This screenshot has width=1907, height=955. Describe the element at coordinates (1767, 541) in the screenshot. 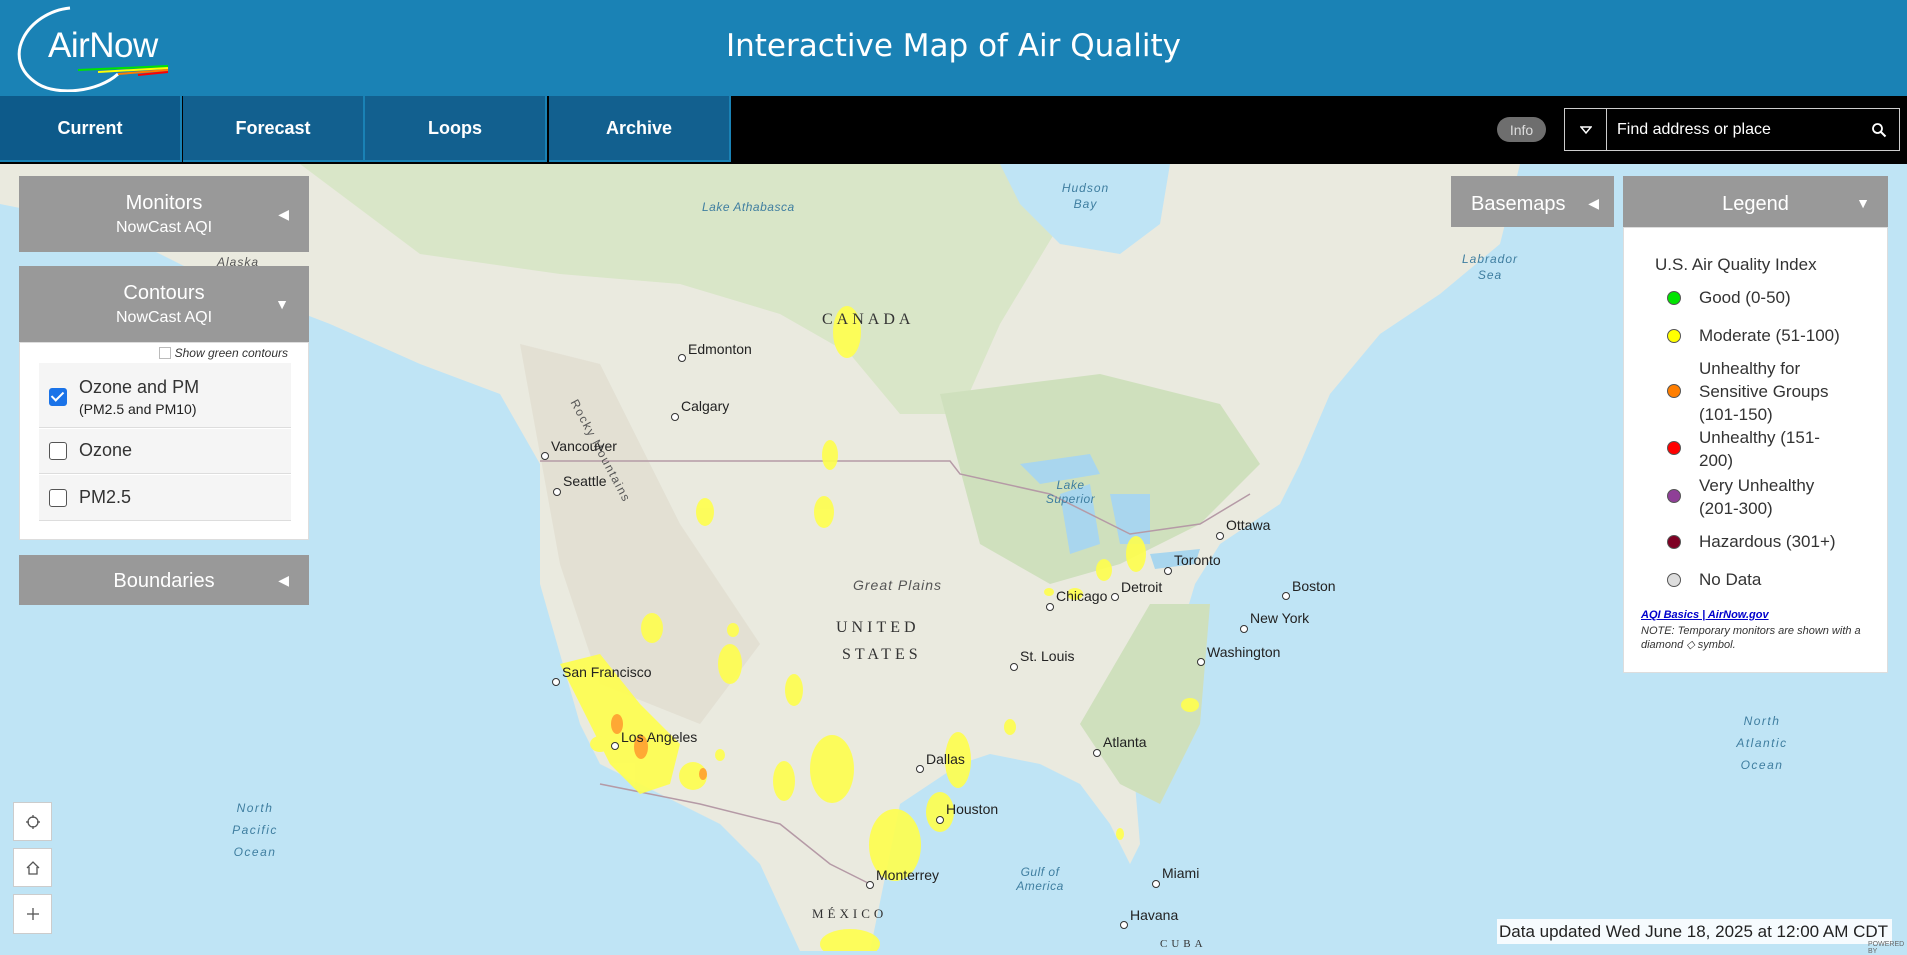

I see `legend-item-label: Hazardous (301+)` at that location.